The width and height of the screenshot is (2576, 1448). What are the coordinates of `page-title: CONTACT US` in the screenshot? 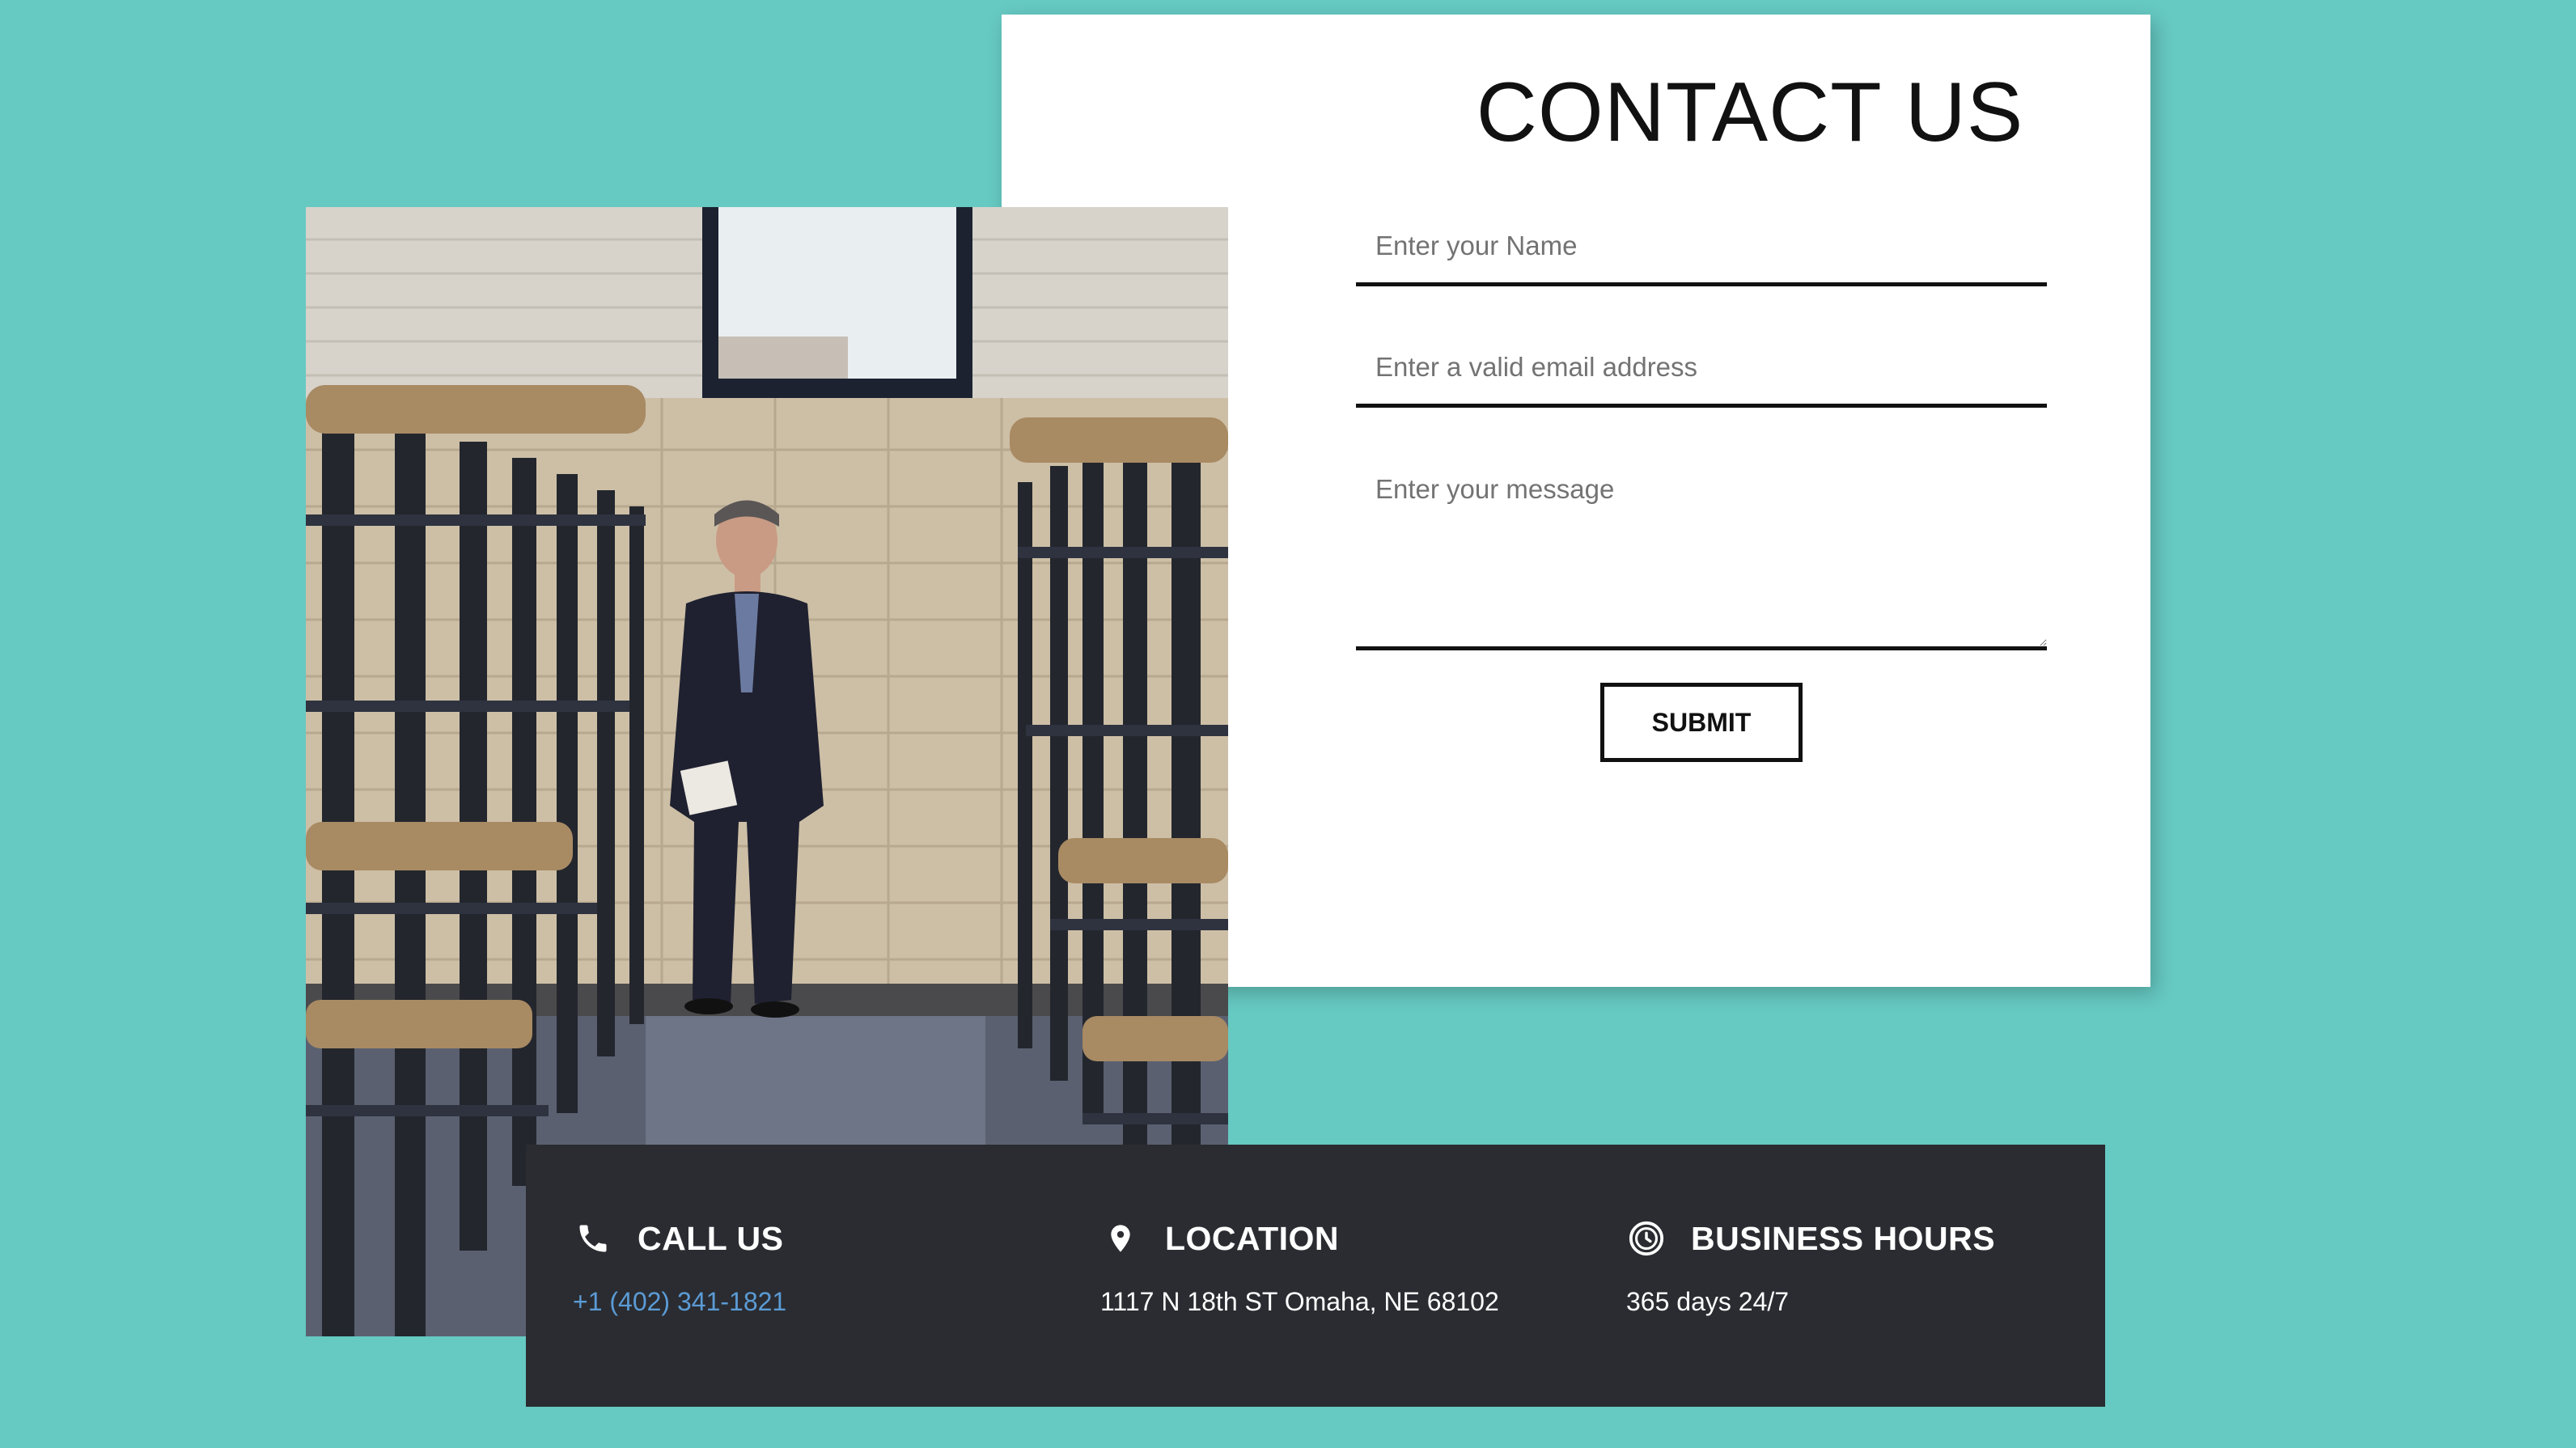 It's located at (1750, 113).